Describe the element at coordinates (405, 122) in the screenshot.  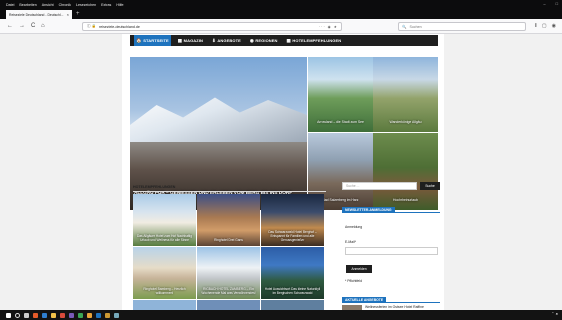
I see `hero-tile-caption: Wanderkönige Allgäu` at that location.